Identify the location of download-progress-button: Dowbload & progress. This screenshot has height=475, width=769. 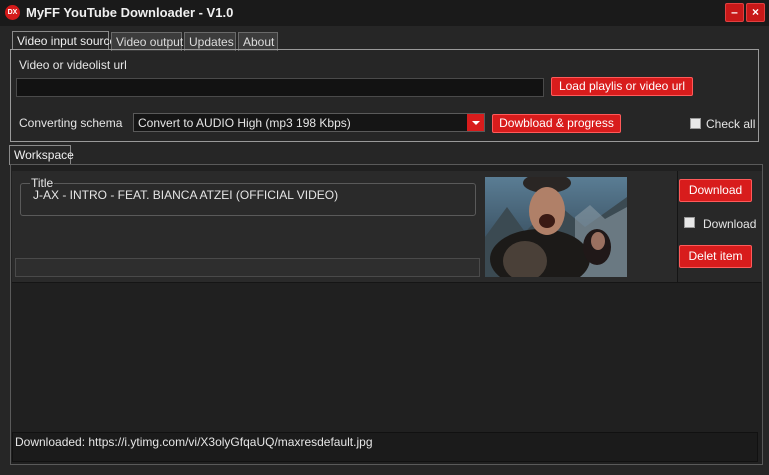
(556, 123).